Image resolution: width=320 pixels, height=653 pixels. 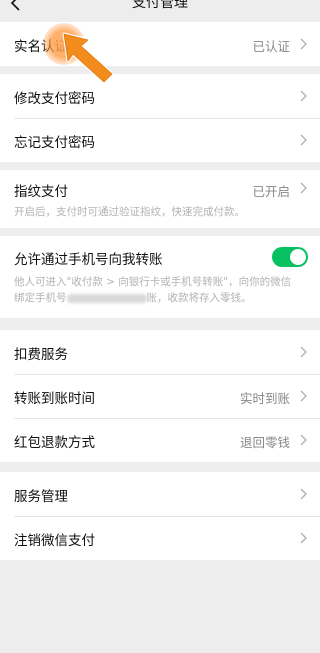 What do you see at coordinates (199, 298) in the screenshot?
I see `phone-transfer-desc-suffix: 账，收款将存入零钱。` at bounding box center [199, 298].